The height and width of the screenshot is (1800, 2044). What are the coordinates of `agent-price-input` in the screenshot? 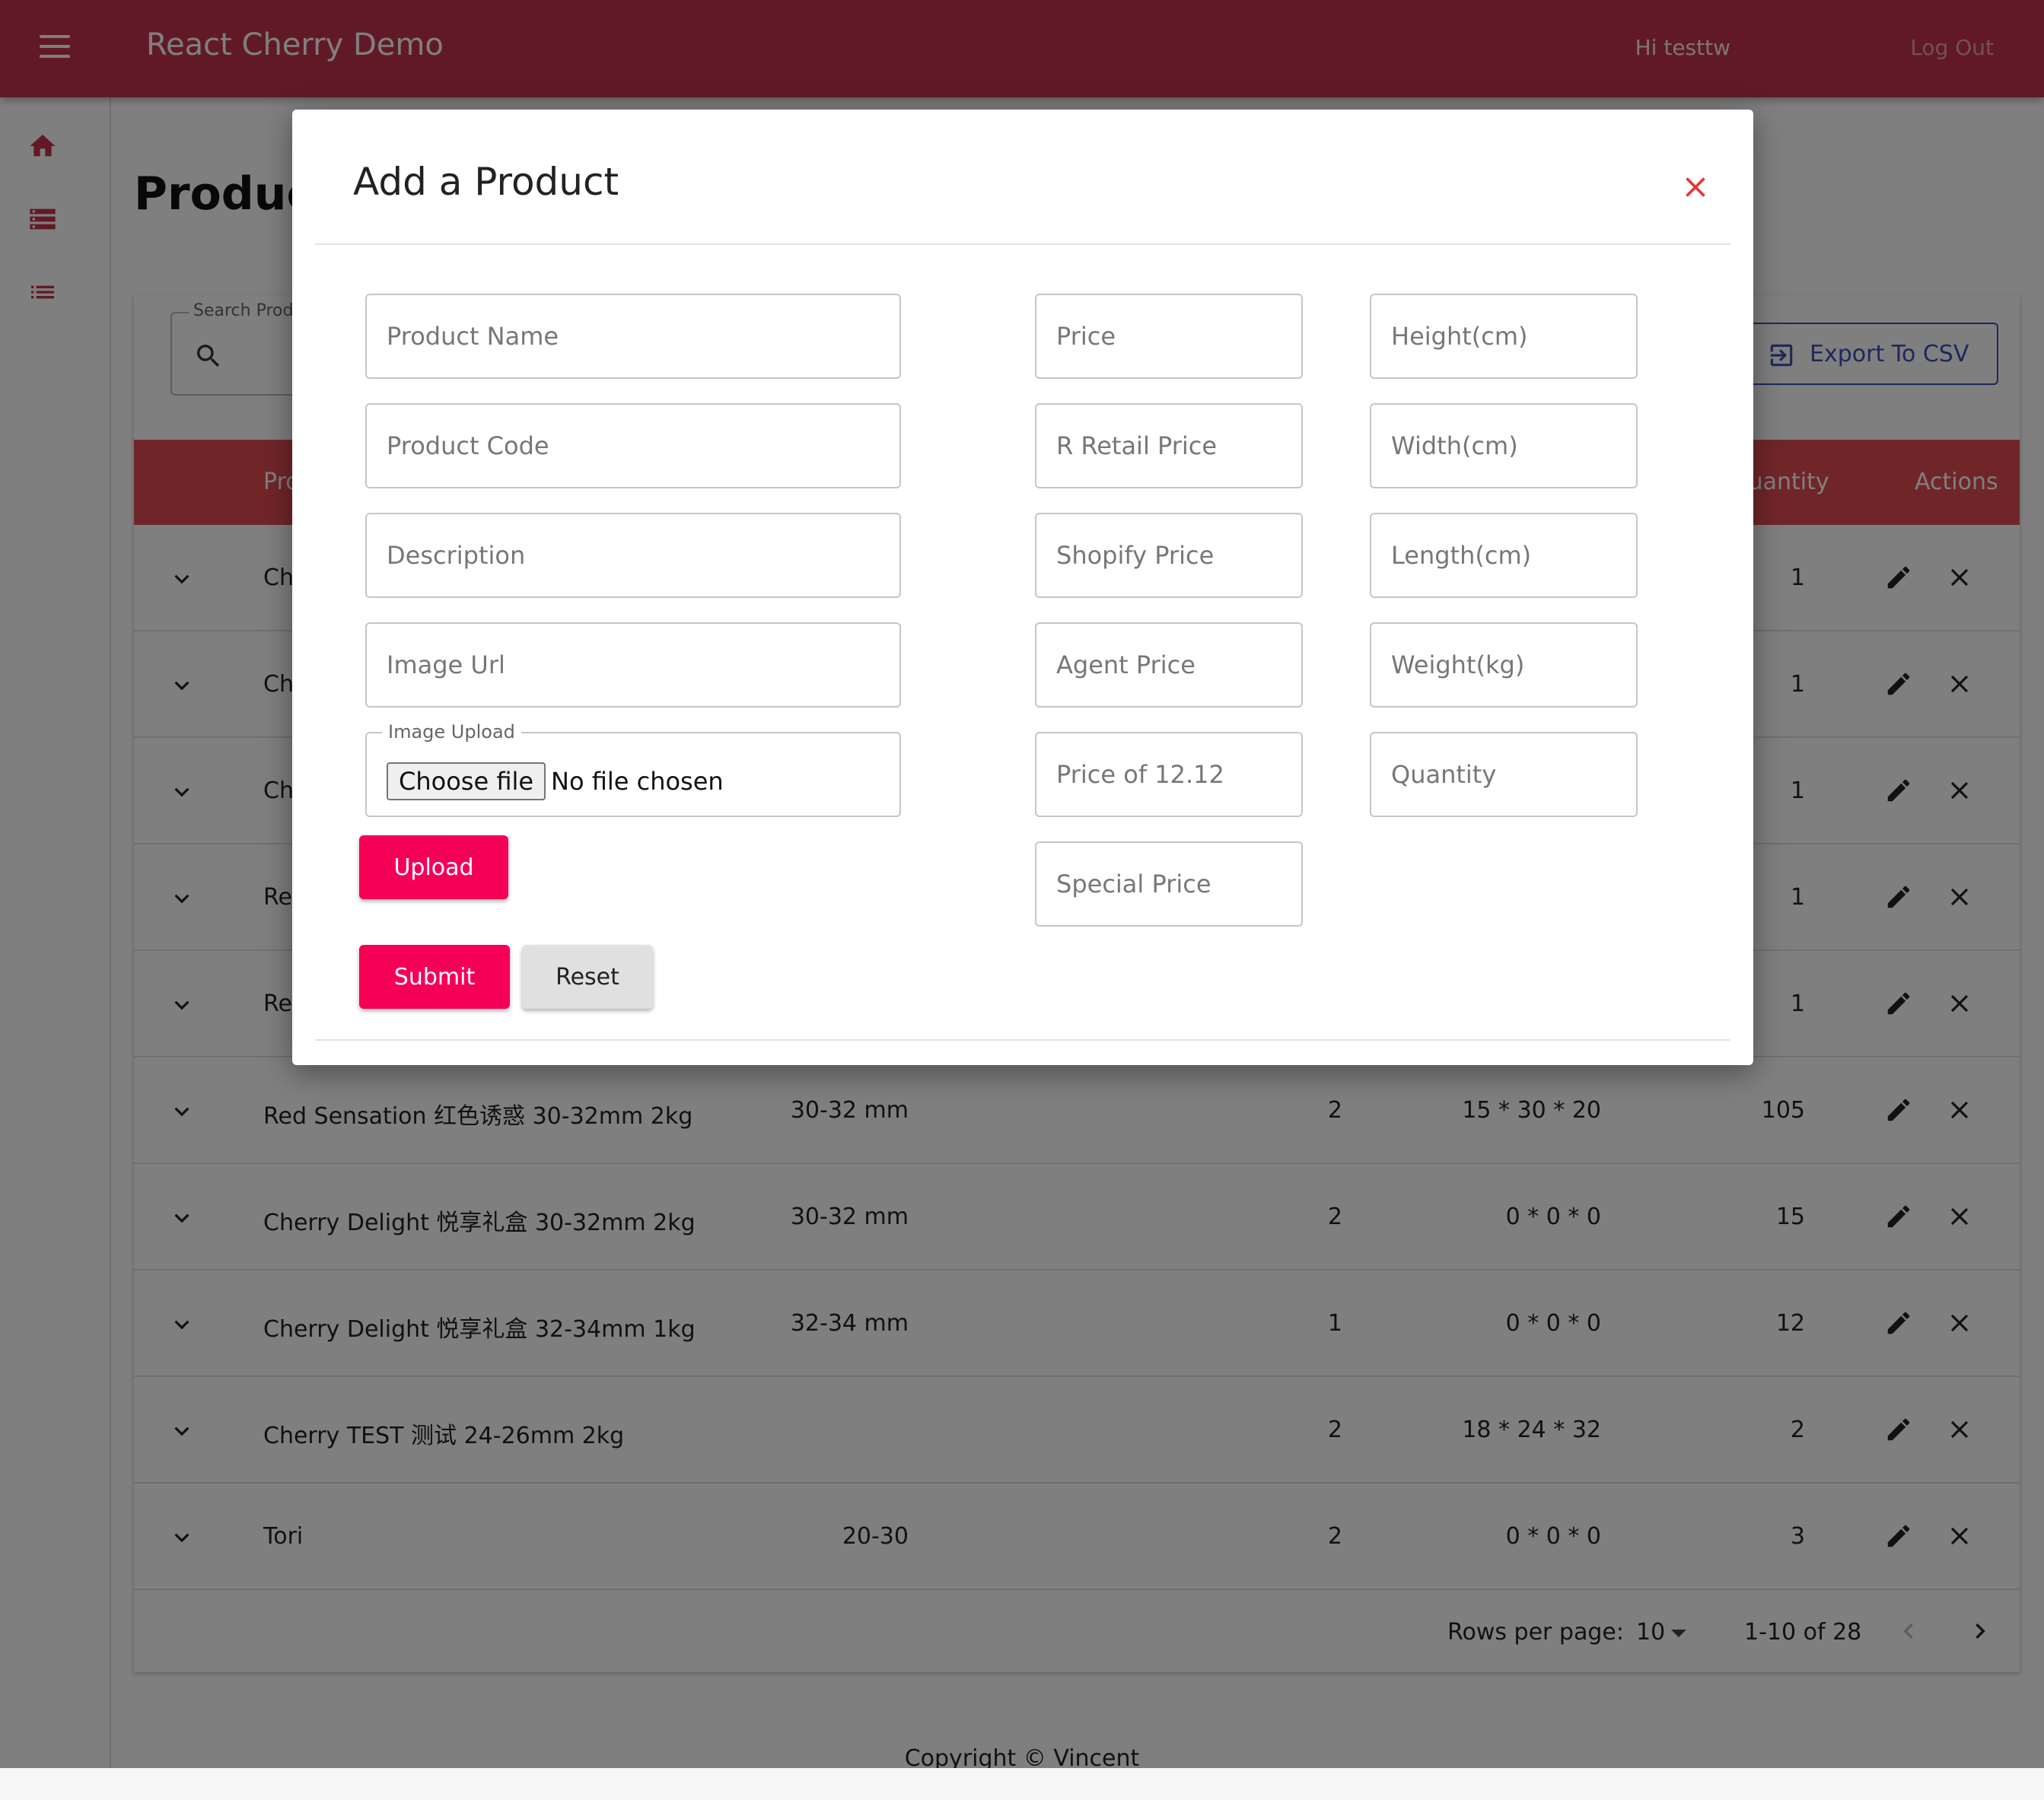 It's located at (1168, 665).